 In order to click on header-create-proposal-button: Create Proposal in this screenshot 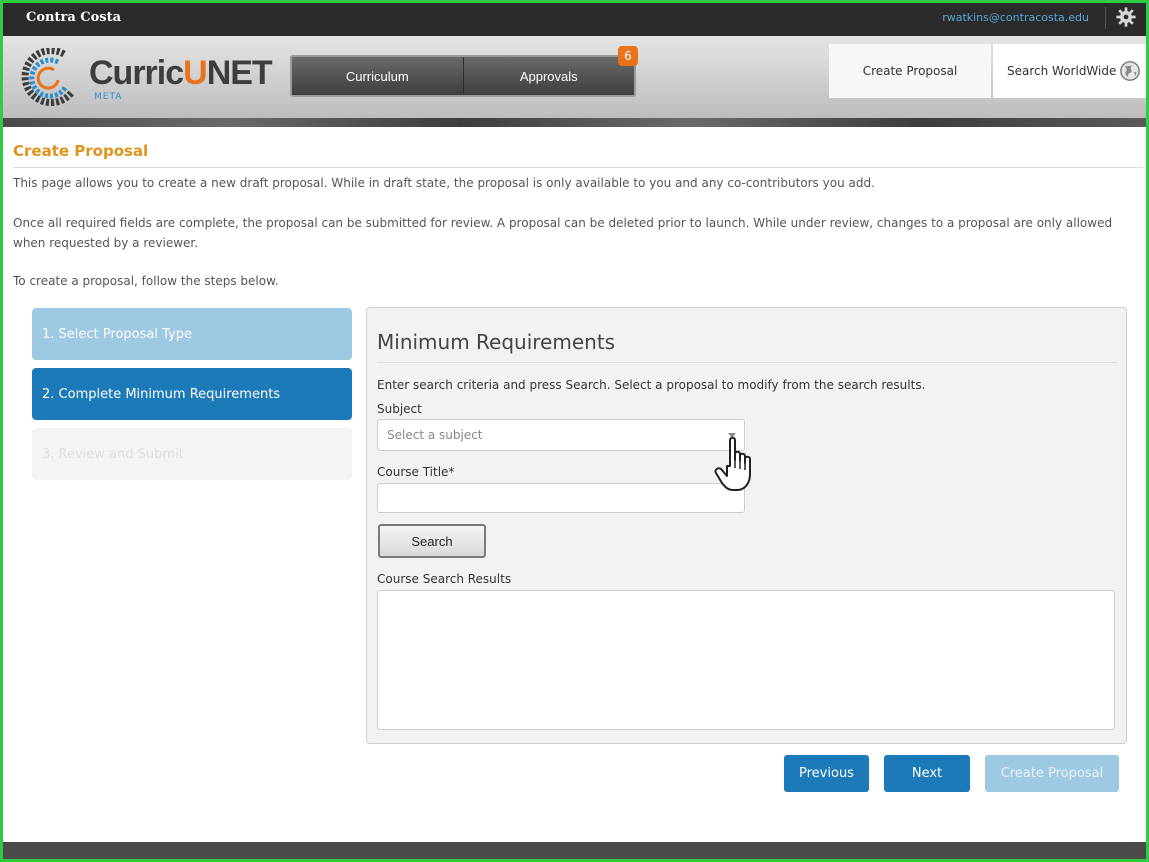, I will do `click(910, 71)`.